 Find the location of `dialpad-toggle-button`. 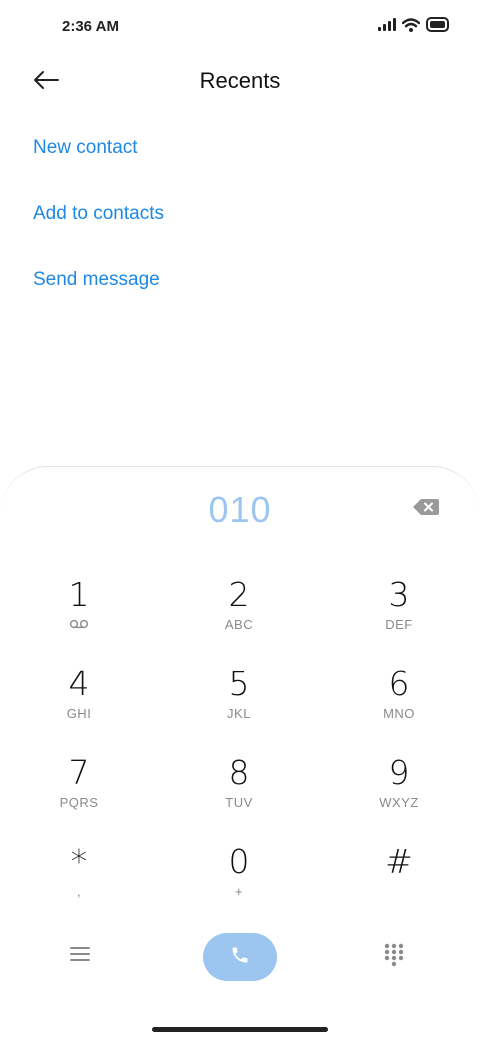

dialpad-toggle-button is located at coordinates (395, 957).